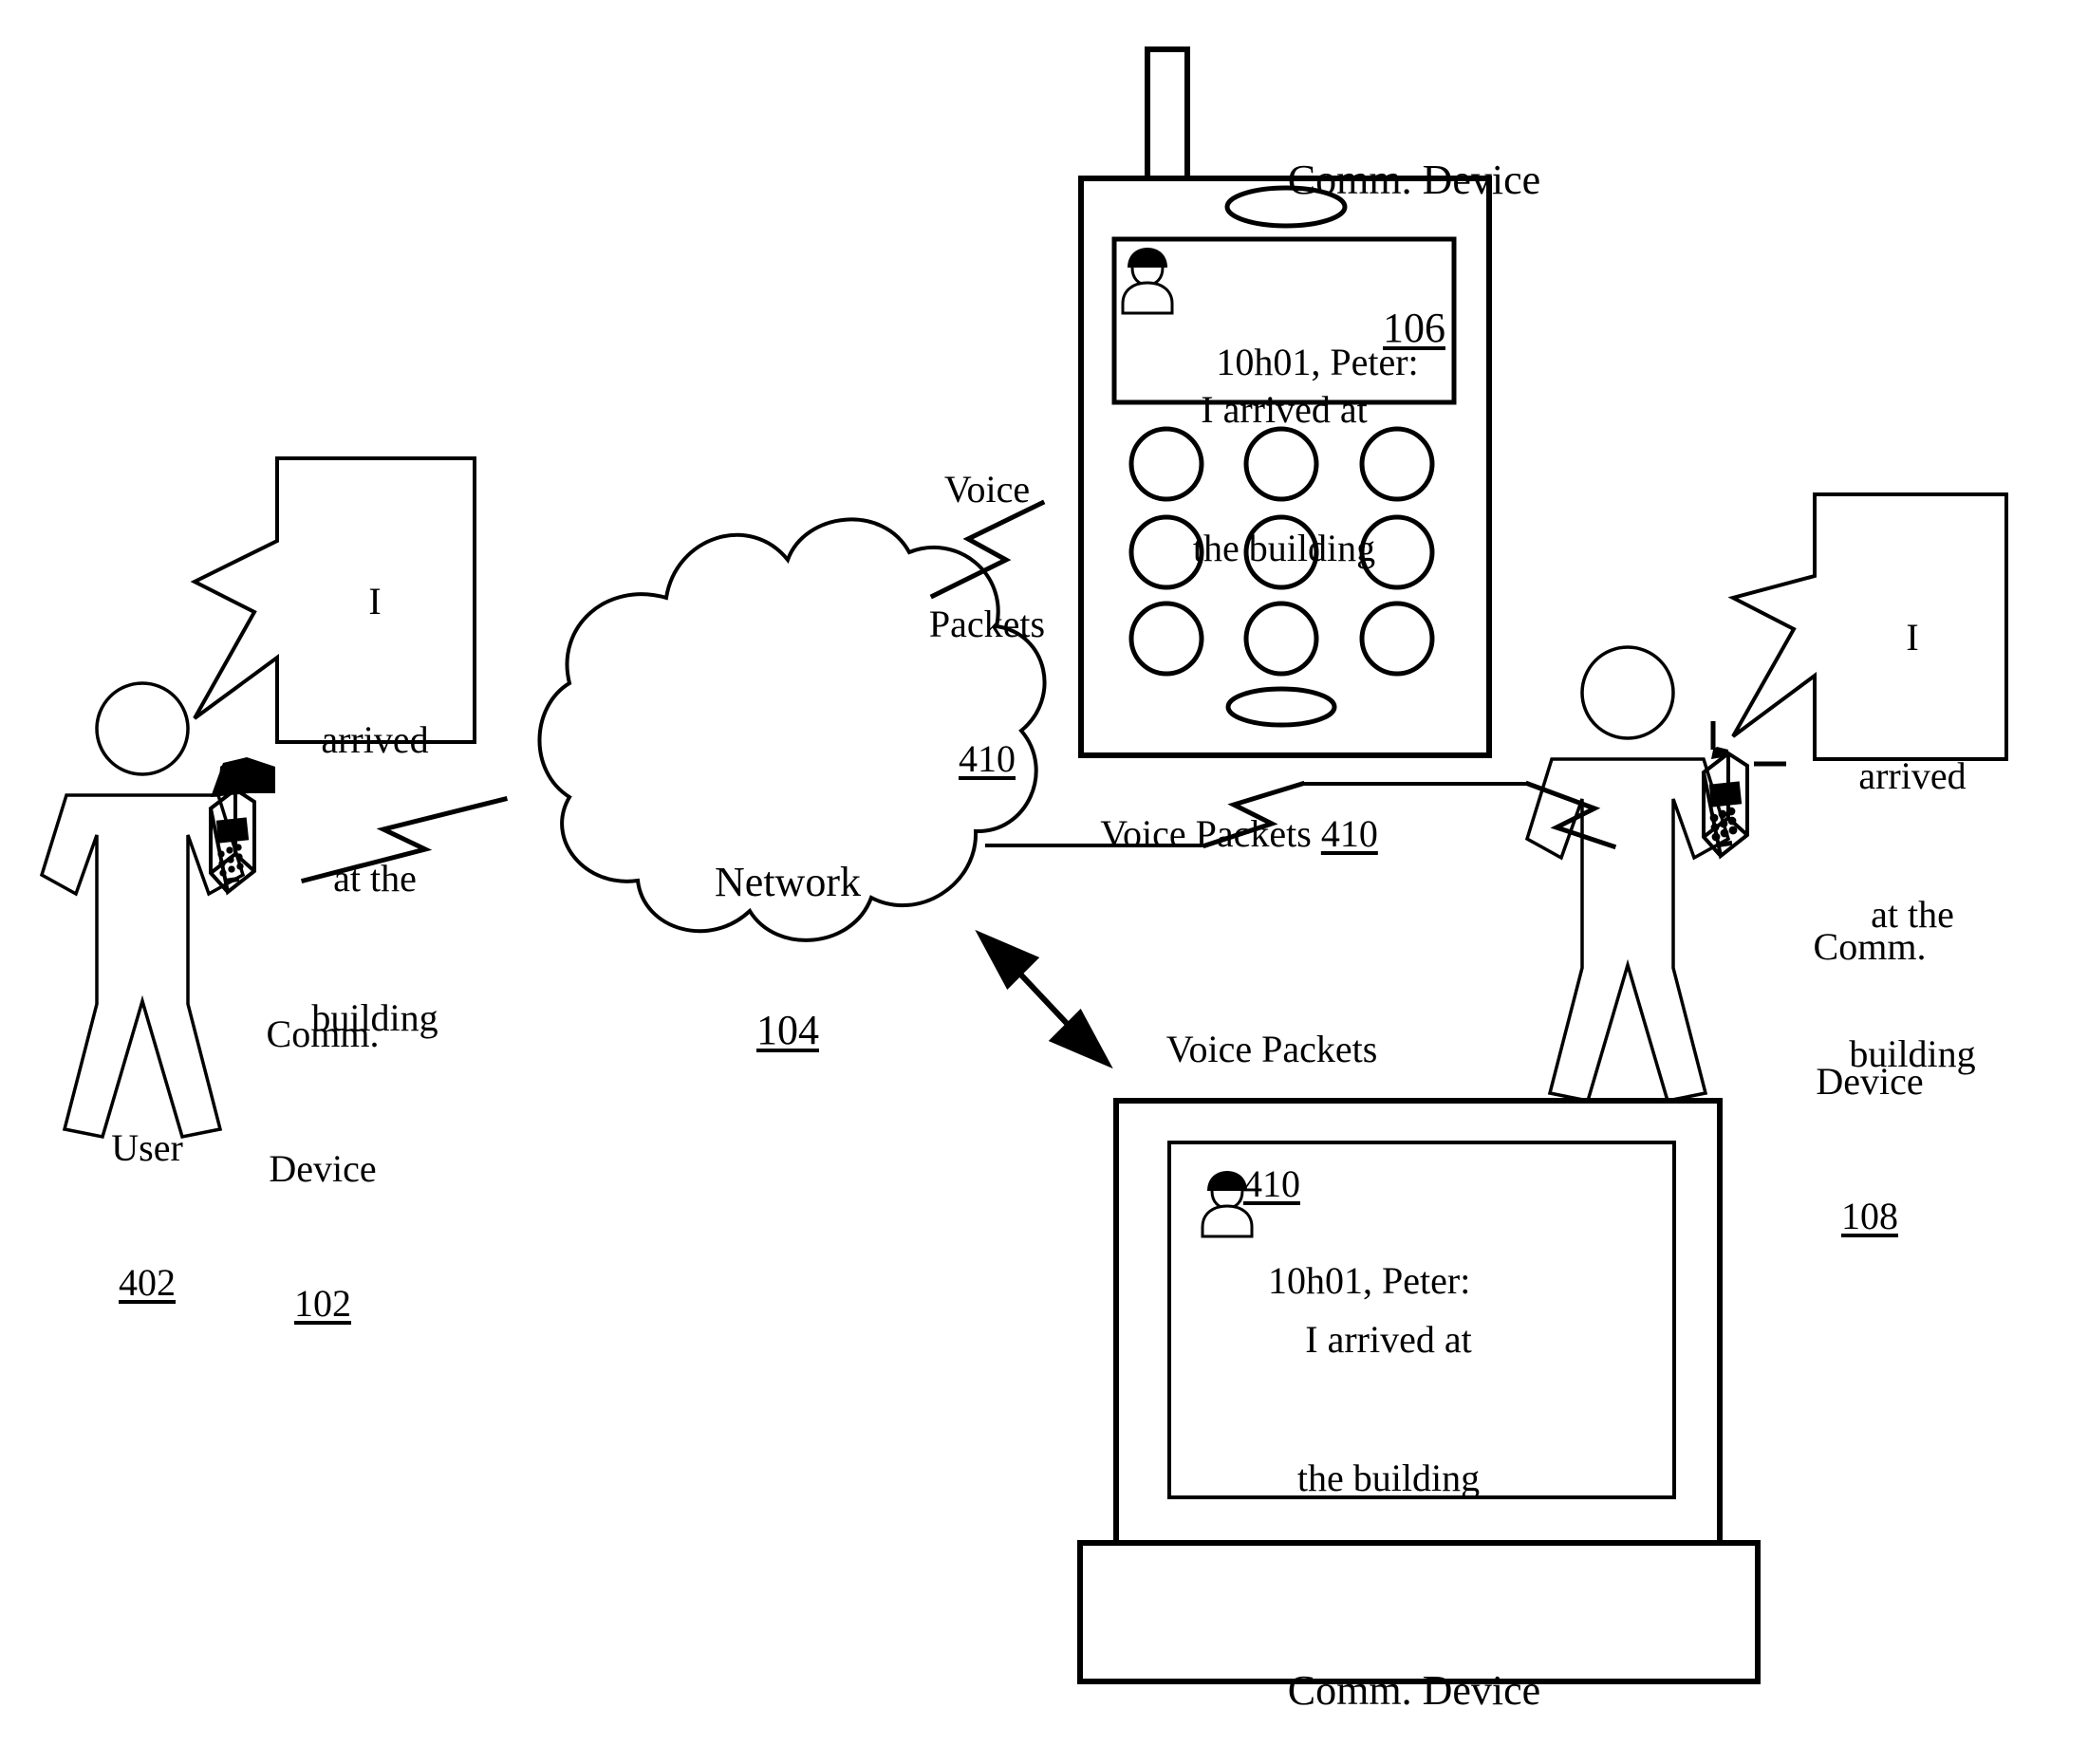 The height and width of the screenshot is (1764, 2088). I want to click on voice-packets-middle-ref: 410, so click(1349, 834).